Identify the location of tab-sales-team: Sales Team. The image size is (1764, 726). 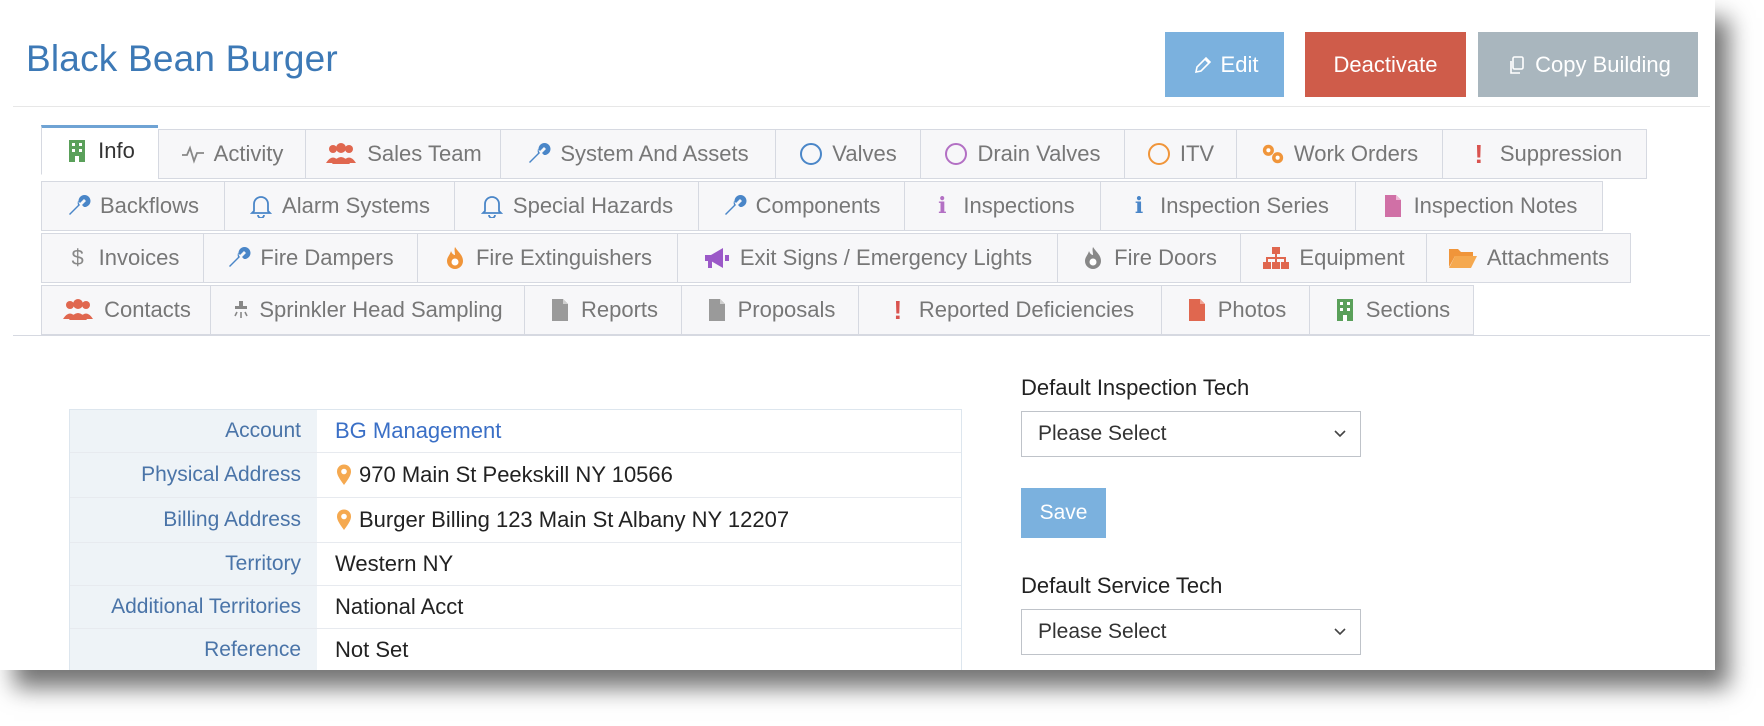
(402, 154).